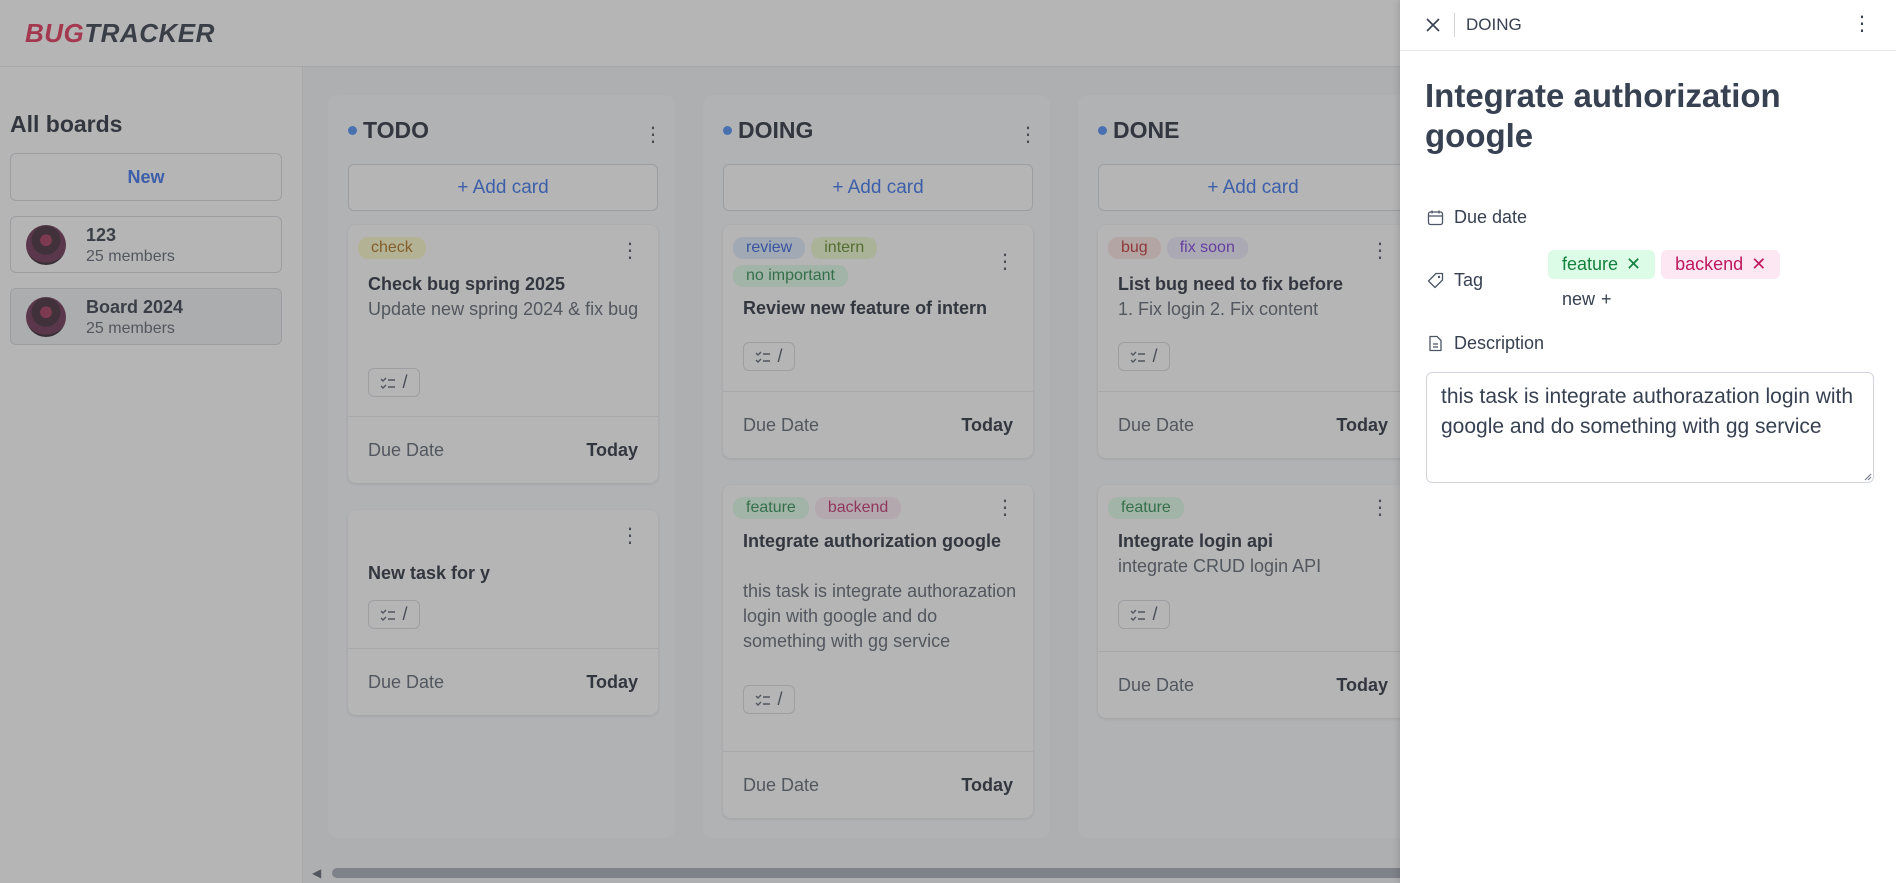 The height and width of the screenshot is (883, 1896). What do you see at coordinates (1435, 218) in the screenshot?
I see `calendar-icon` at bounding box center [1435, 218].